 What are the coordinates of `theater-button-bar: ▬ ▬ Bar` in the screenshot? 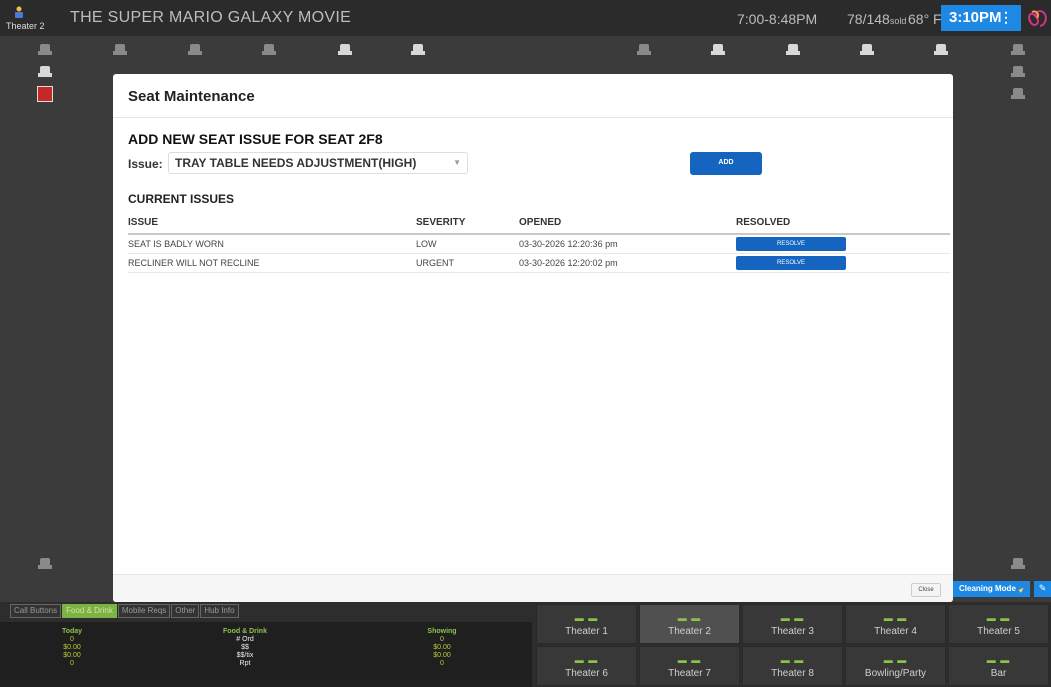 It's located at (998, 666).